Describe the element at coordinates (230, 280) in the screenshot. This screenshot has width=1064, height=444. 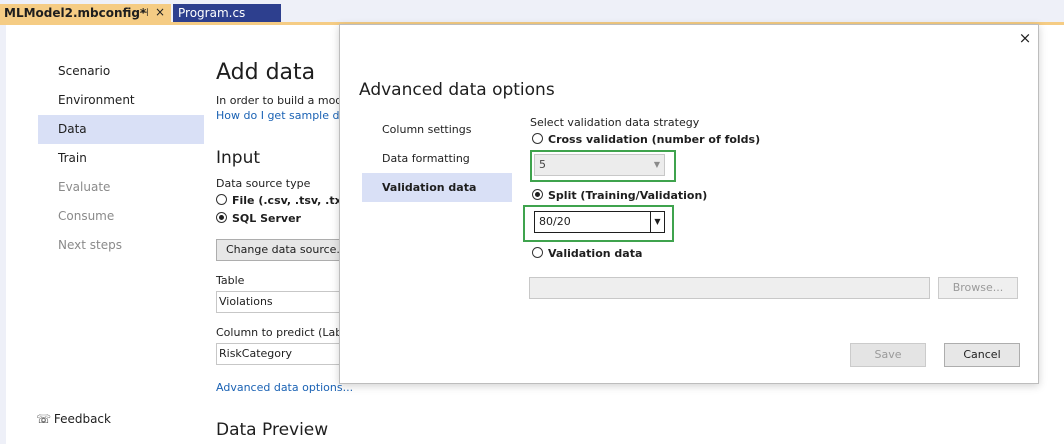
I see `table-label: Table` at that location.